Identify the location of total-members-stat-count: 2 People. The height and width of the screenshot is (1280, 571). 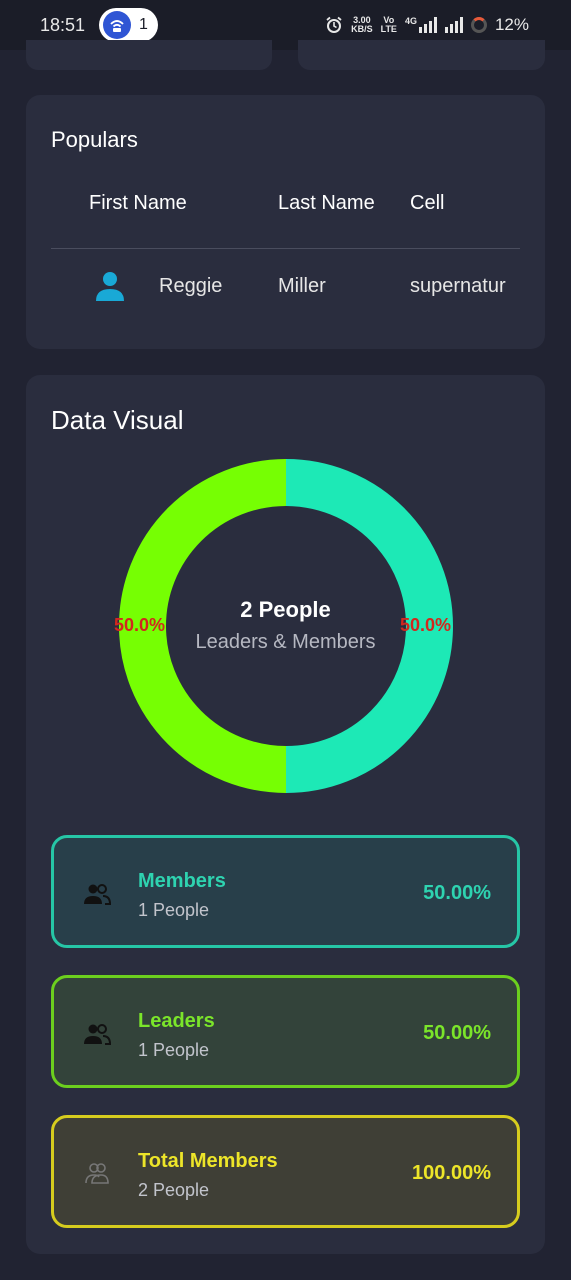
(174, 1190).